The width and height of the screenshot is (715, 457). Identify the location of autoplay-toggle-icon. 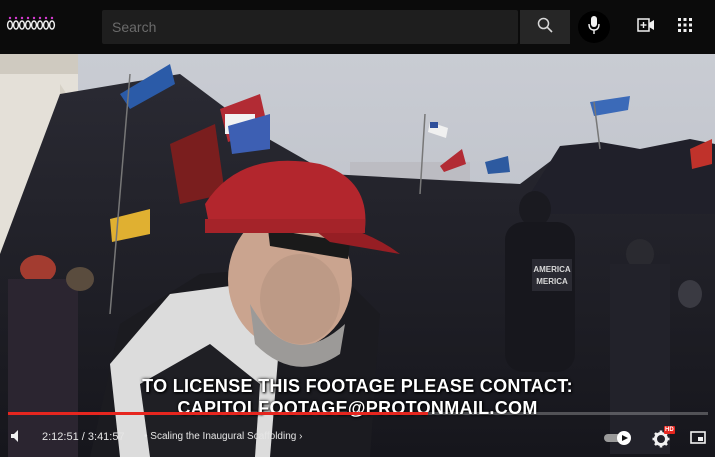
(618, 440).